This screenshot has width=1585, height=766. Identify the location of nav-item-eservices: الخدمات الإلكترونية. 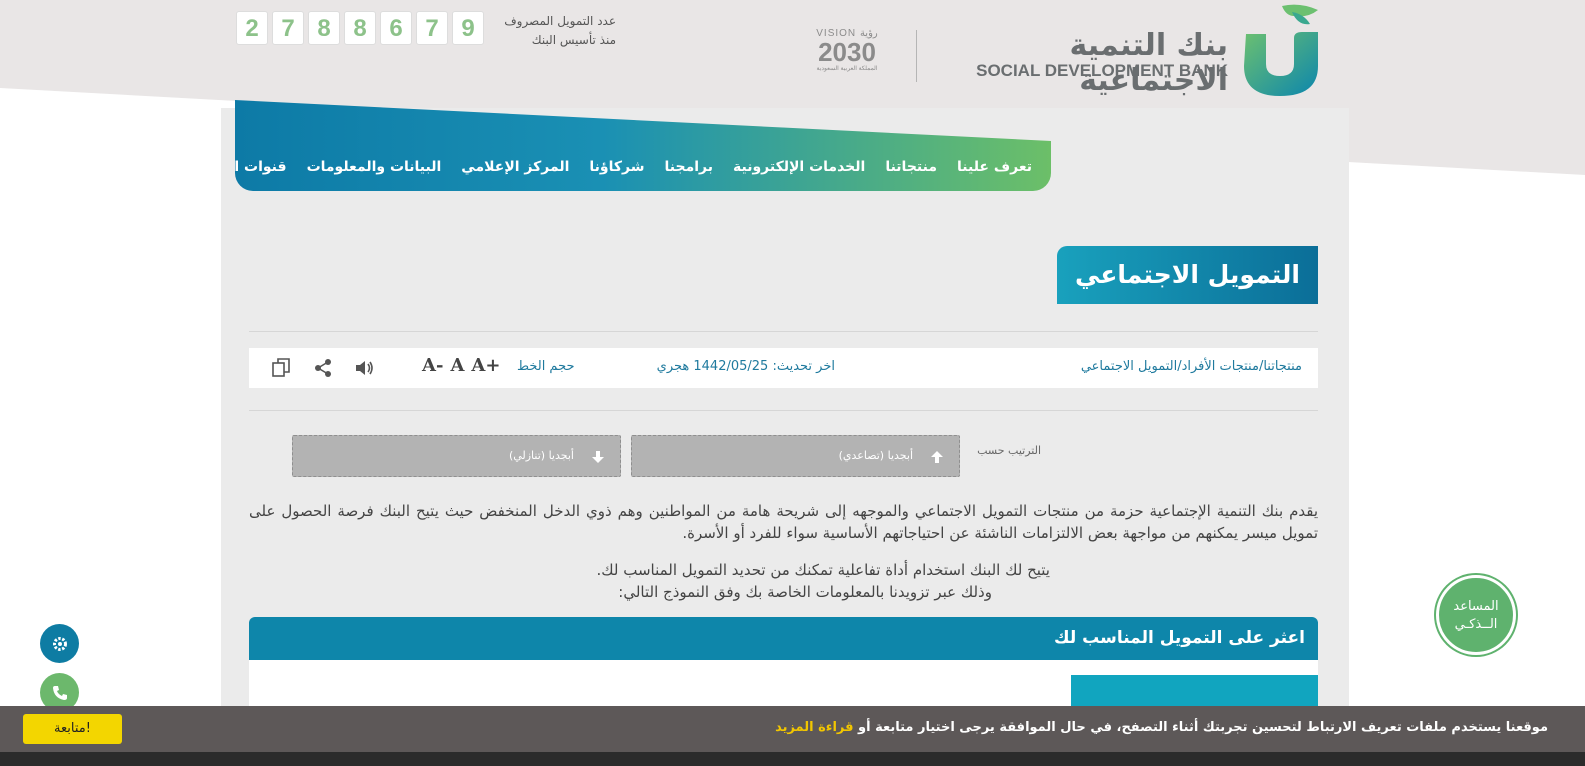
(799, 167).